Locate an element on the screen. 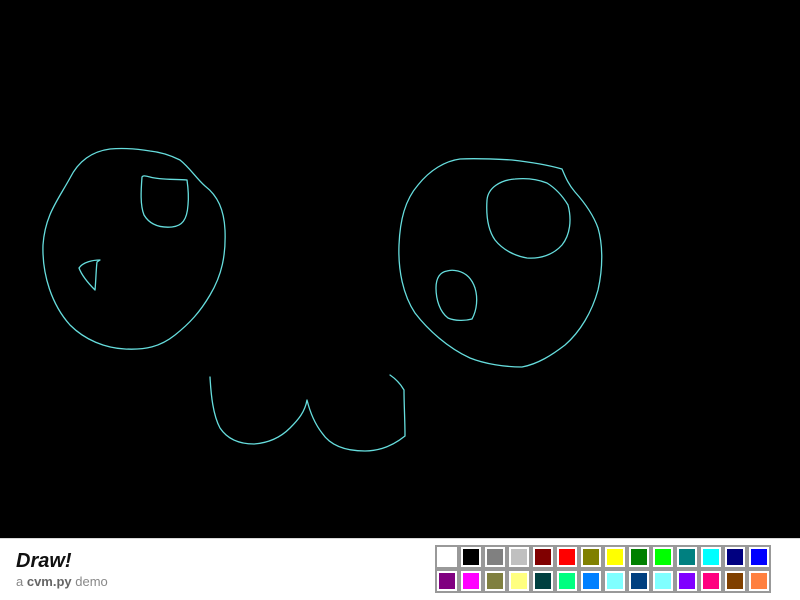 This screenshot has width=800, height=600. stroke-right-eye-outline is located at coordinates (500, 262).